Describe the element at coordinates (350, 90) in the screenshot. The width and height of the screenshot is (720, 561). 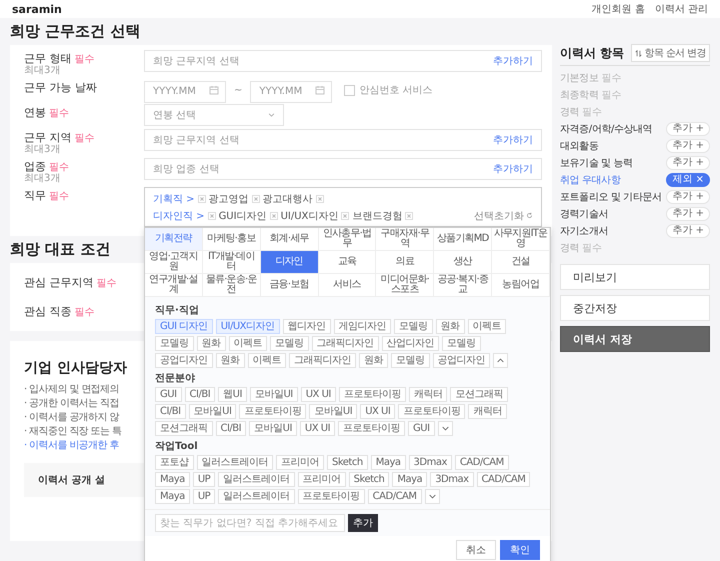
I see `checkbox` at that location.